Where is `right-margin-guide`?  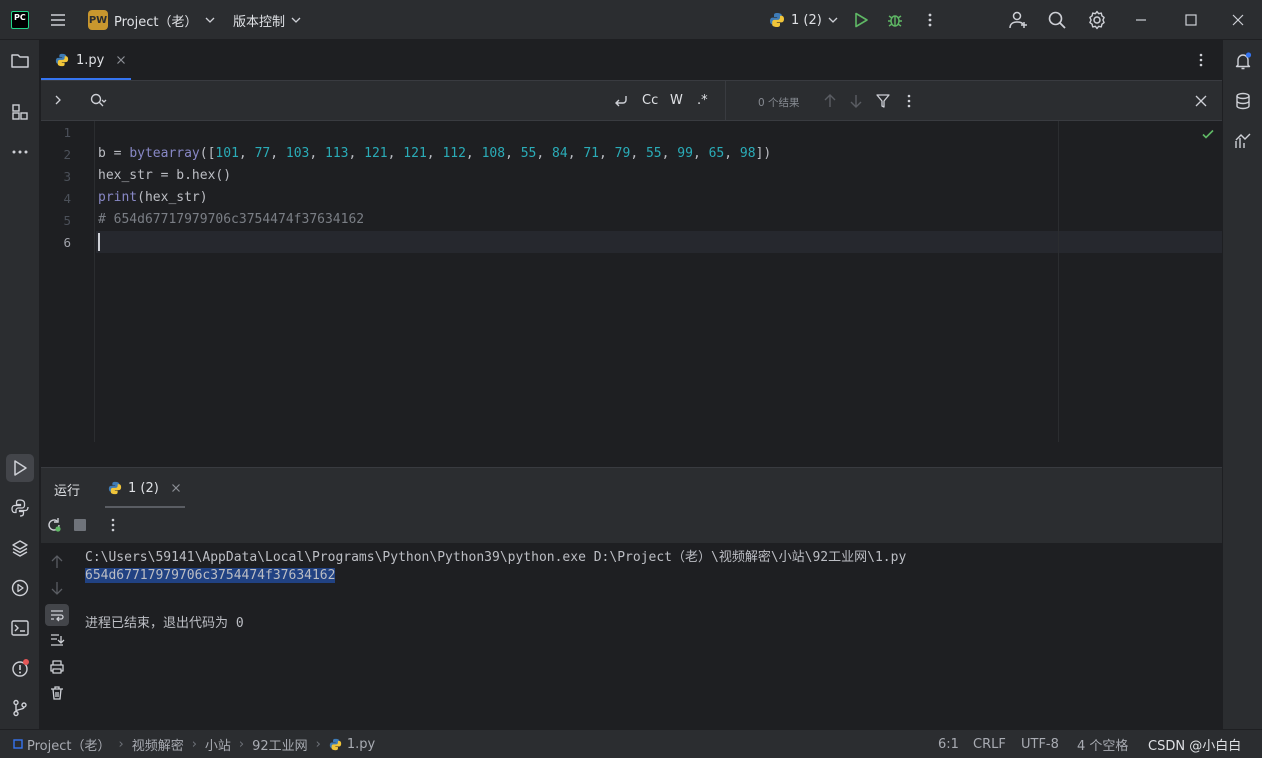 right-margin-guide is located at coordinates (1058, 281).